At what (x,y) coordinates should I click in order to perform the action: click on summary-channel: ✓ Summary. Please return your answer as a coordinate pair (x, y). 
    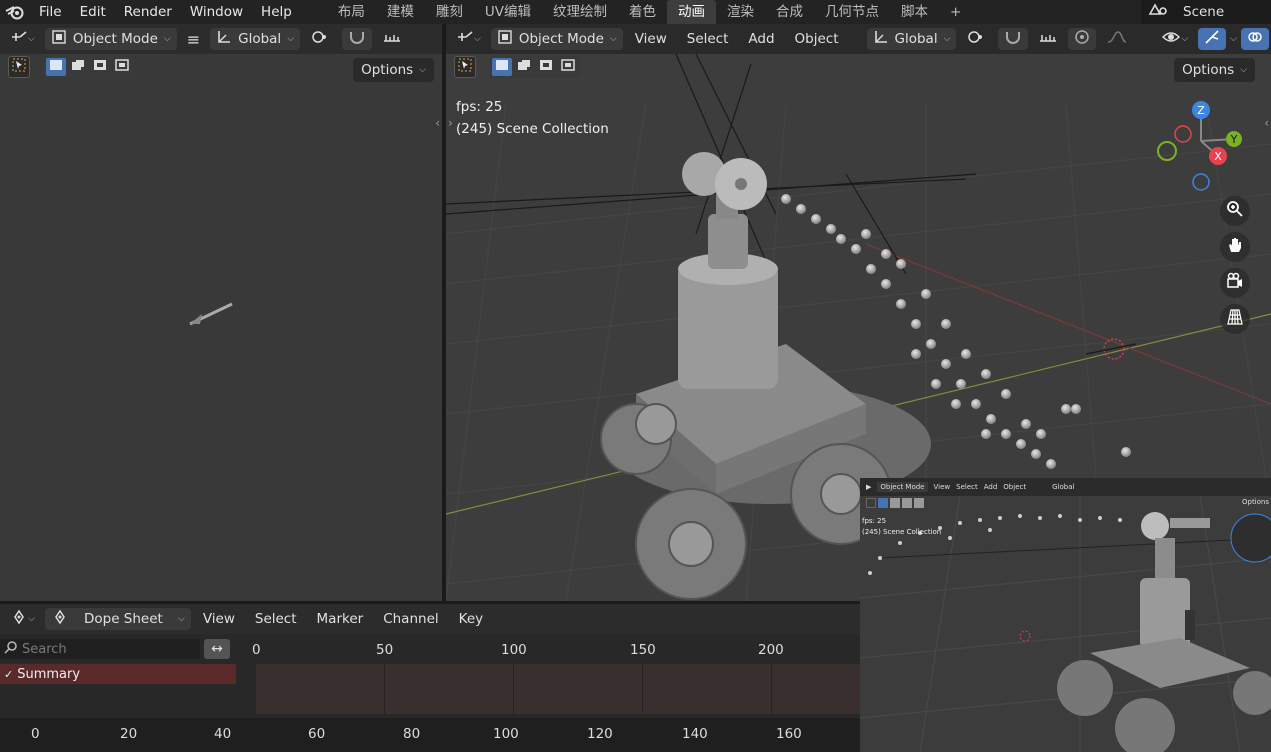
    Looking at the image, I should click on (118, 674).